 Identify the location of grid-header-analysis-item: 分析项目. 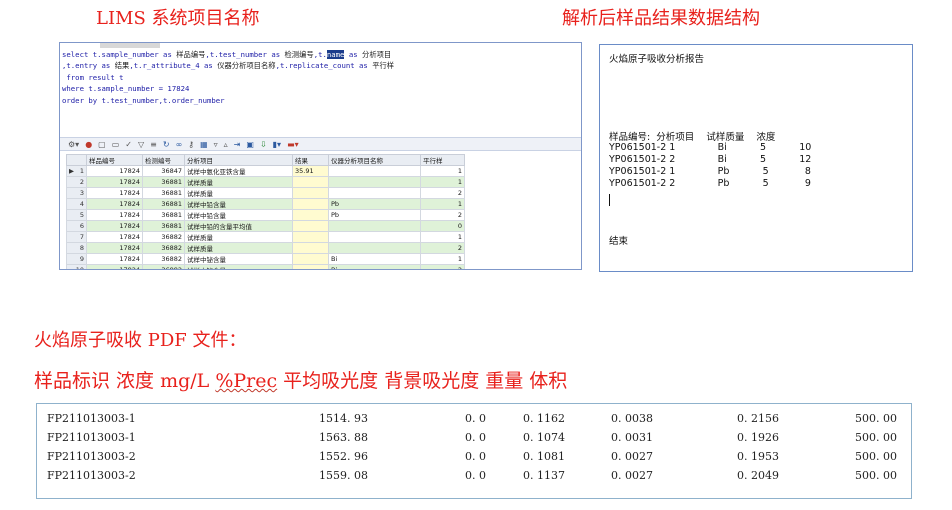
(238, 160).